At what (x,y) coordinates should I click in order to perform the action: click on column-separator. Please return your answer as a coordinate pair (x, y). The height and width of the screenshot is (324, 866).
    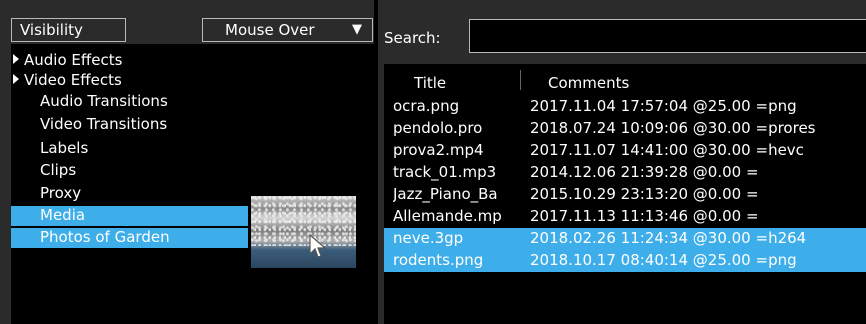
    Looking at the image, I should click on (520, 80).